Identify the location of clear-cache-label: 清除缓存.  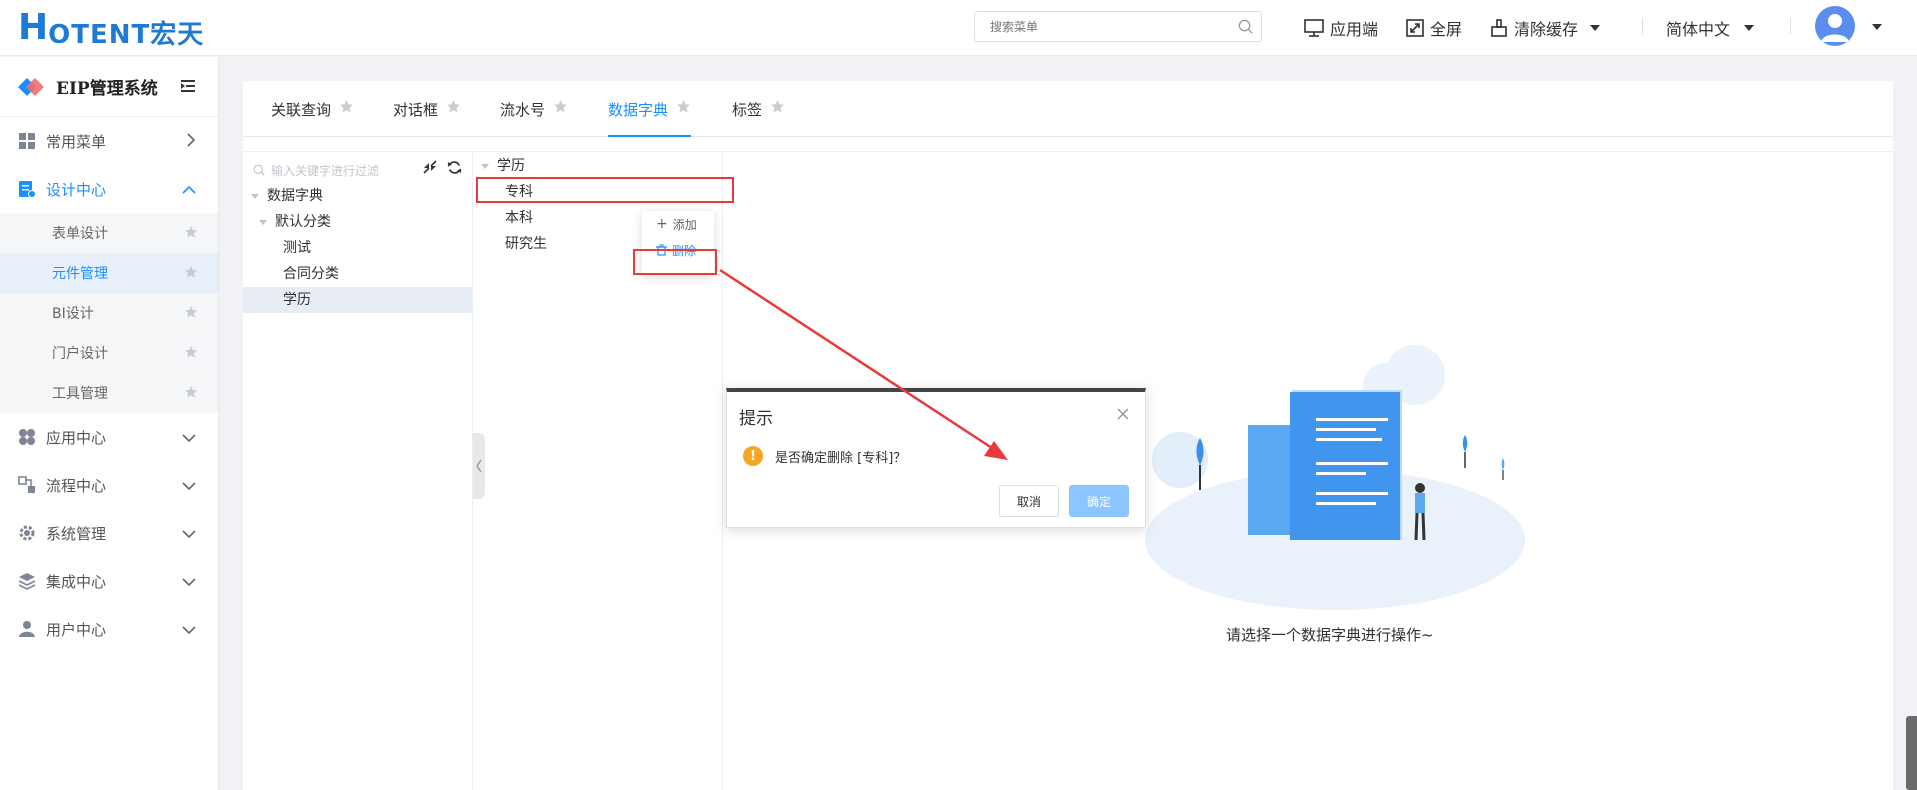
(1546, 29).